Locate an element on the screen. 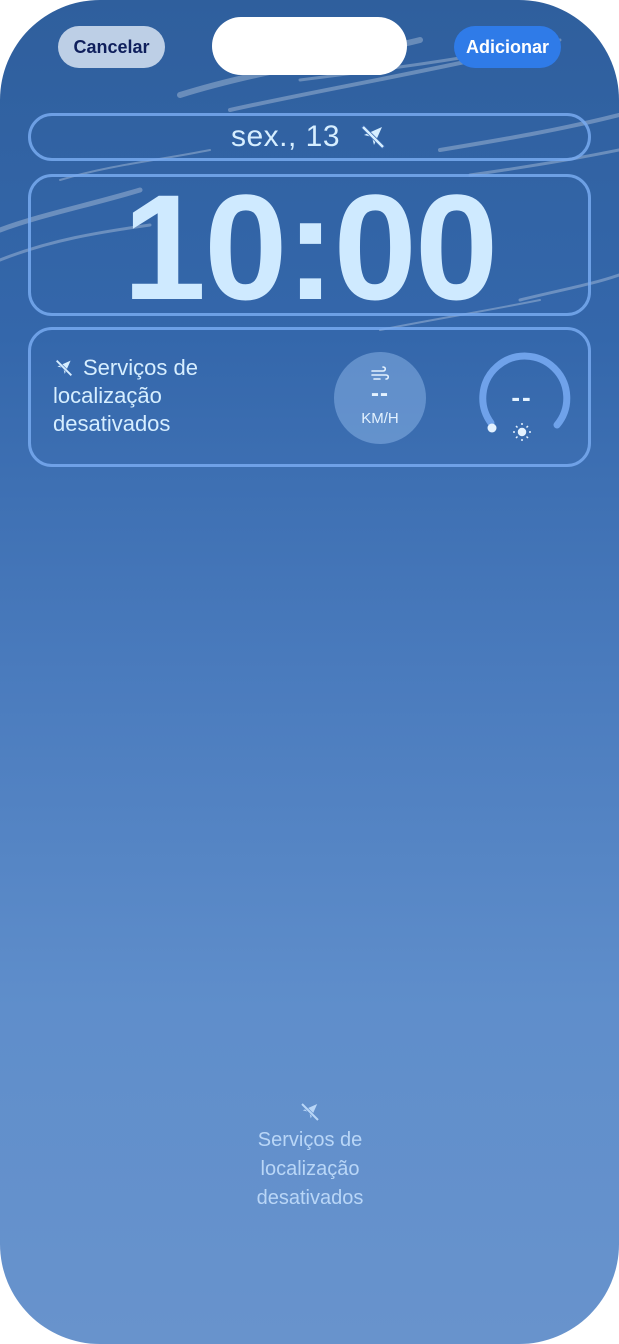  cancel-button: Cancelar is located at coordinates (111, 47).